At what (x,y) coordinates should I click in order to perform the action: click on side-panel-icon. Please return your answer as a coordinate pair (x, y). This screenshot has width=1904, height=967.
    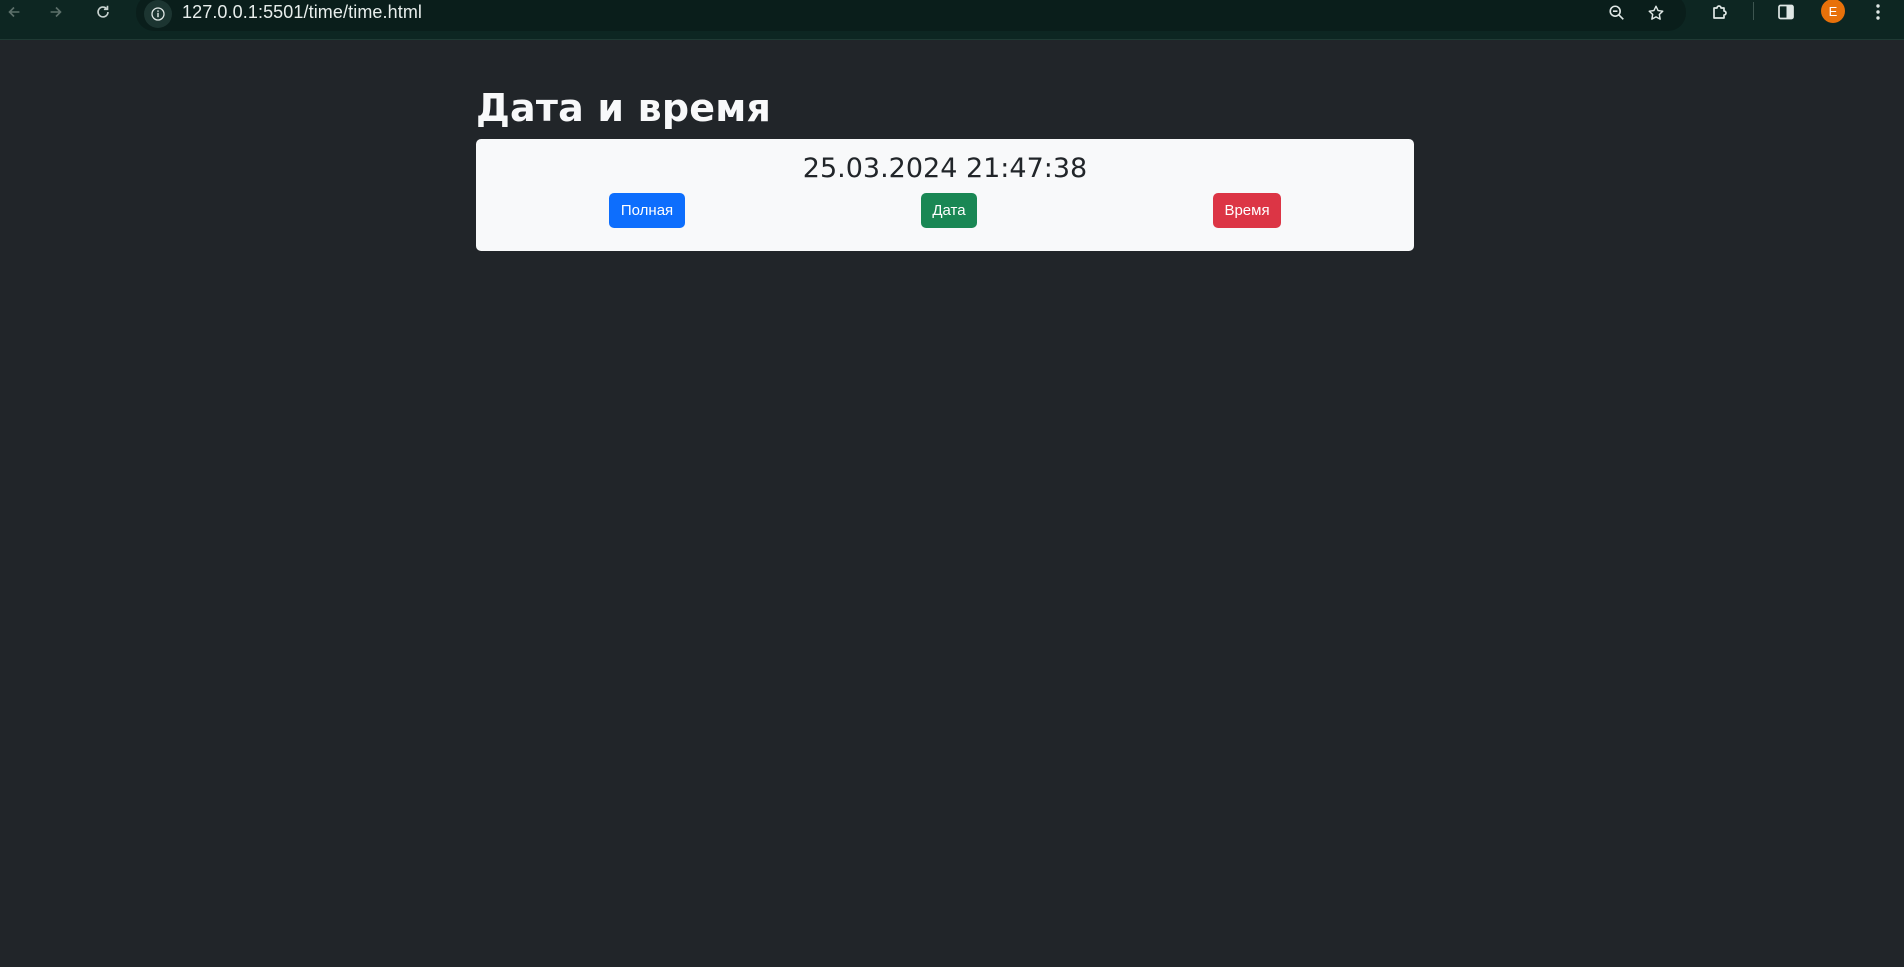
    Looking at the image, I should click on (1786, 12).